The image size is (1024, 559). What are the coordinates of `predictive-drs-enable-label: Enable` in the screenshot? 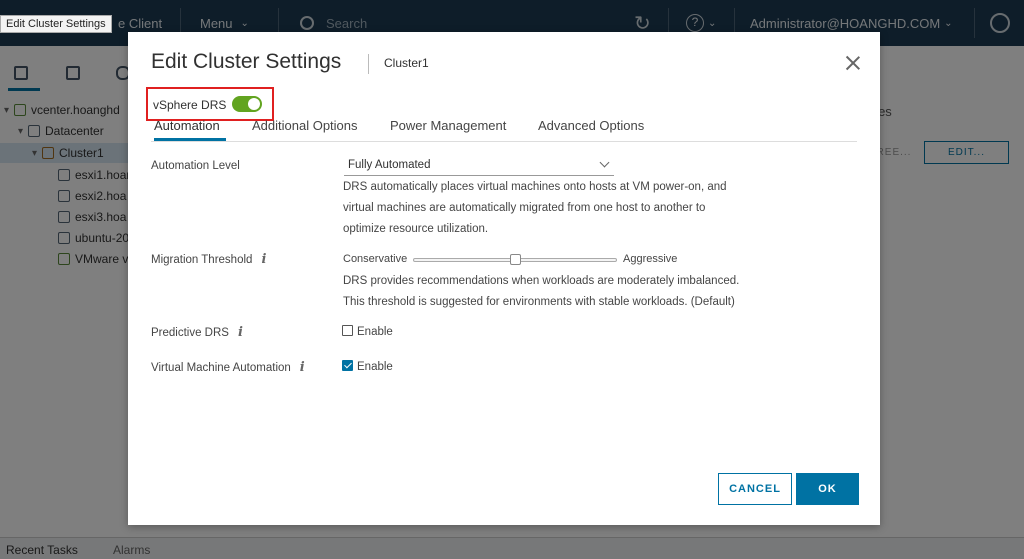 It's located at (375, 332).